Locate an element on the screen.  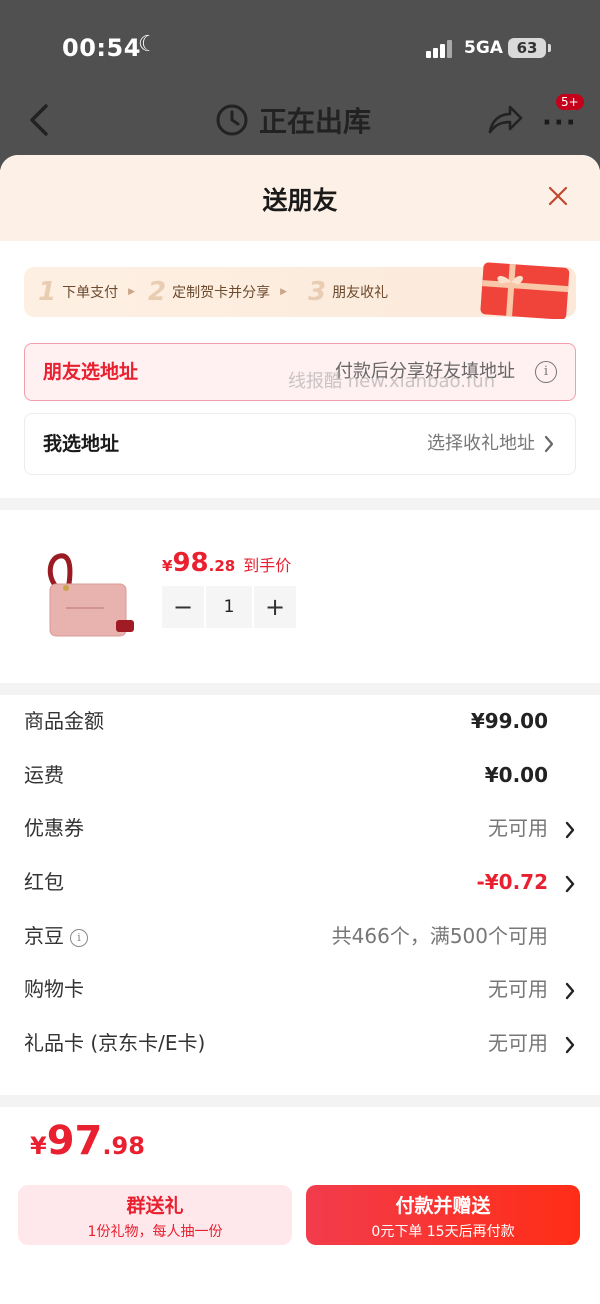
step-2: 2 定制贺卡并分享 ▶ is located at coordinates (217, 292).